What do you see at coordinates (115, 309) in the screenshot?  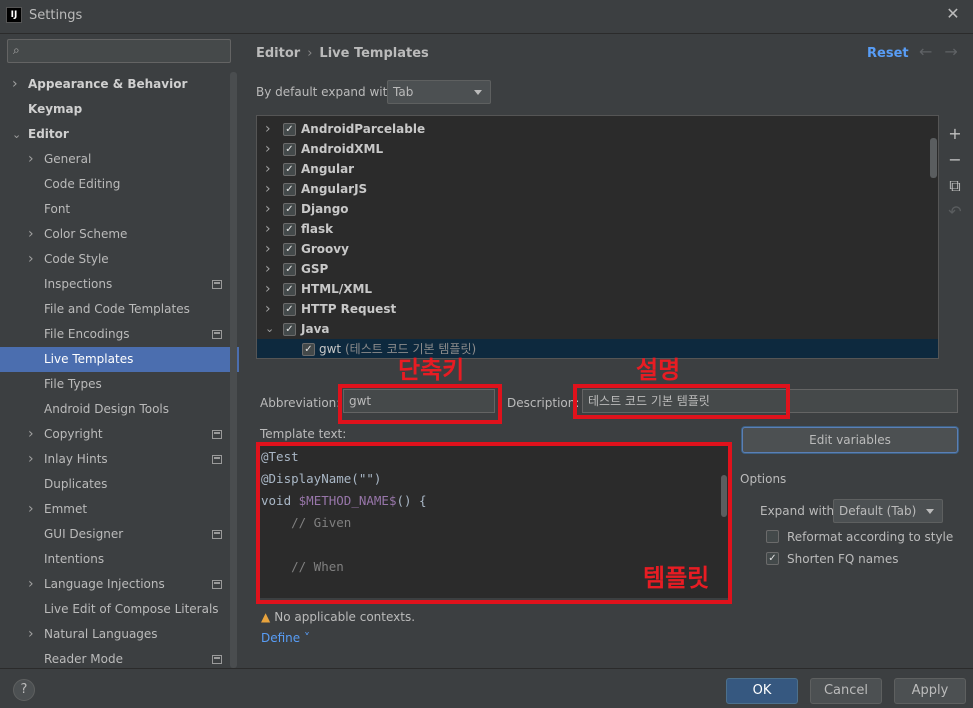 I see `sidebar-item: File and Code Templates` at bounding box center [115, 309].